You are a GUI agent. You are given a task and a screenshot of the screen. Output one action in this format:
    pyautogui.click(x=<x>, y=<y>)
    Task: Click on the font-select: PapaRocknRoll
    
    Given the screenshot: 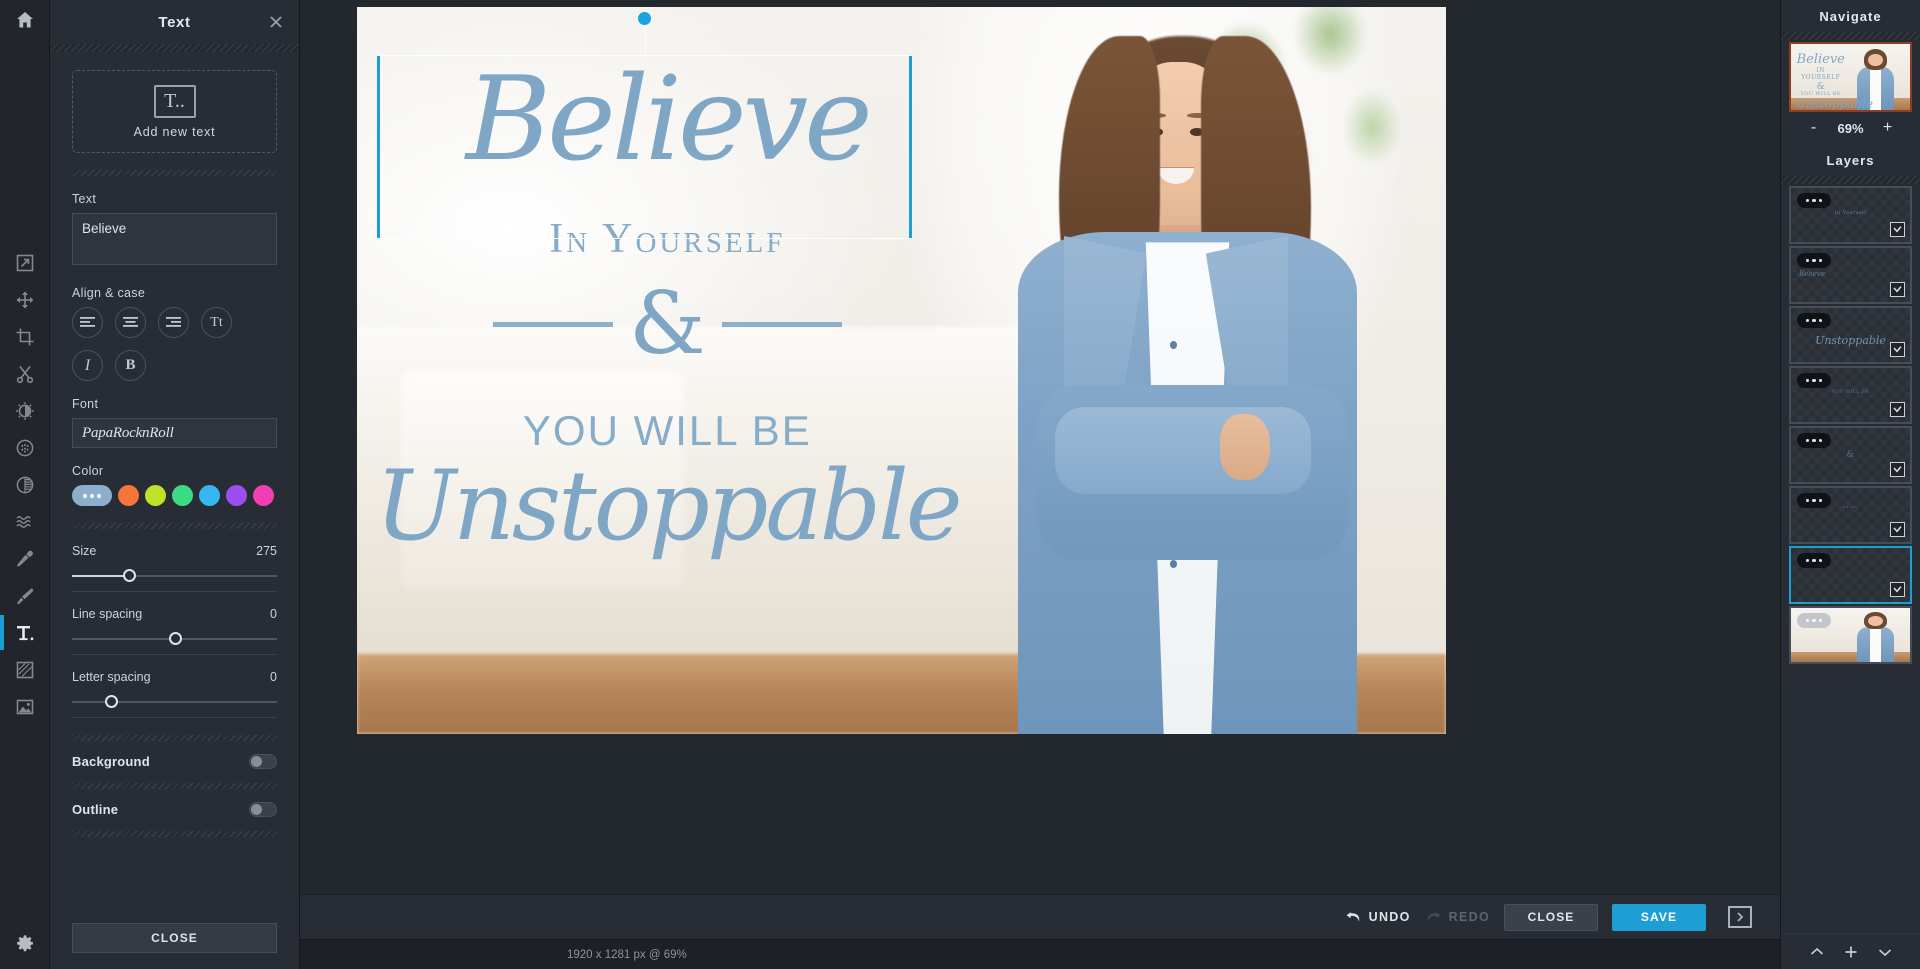 What is the action you would take?
    pyautogui.click(x=174, y=433)
    